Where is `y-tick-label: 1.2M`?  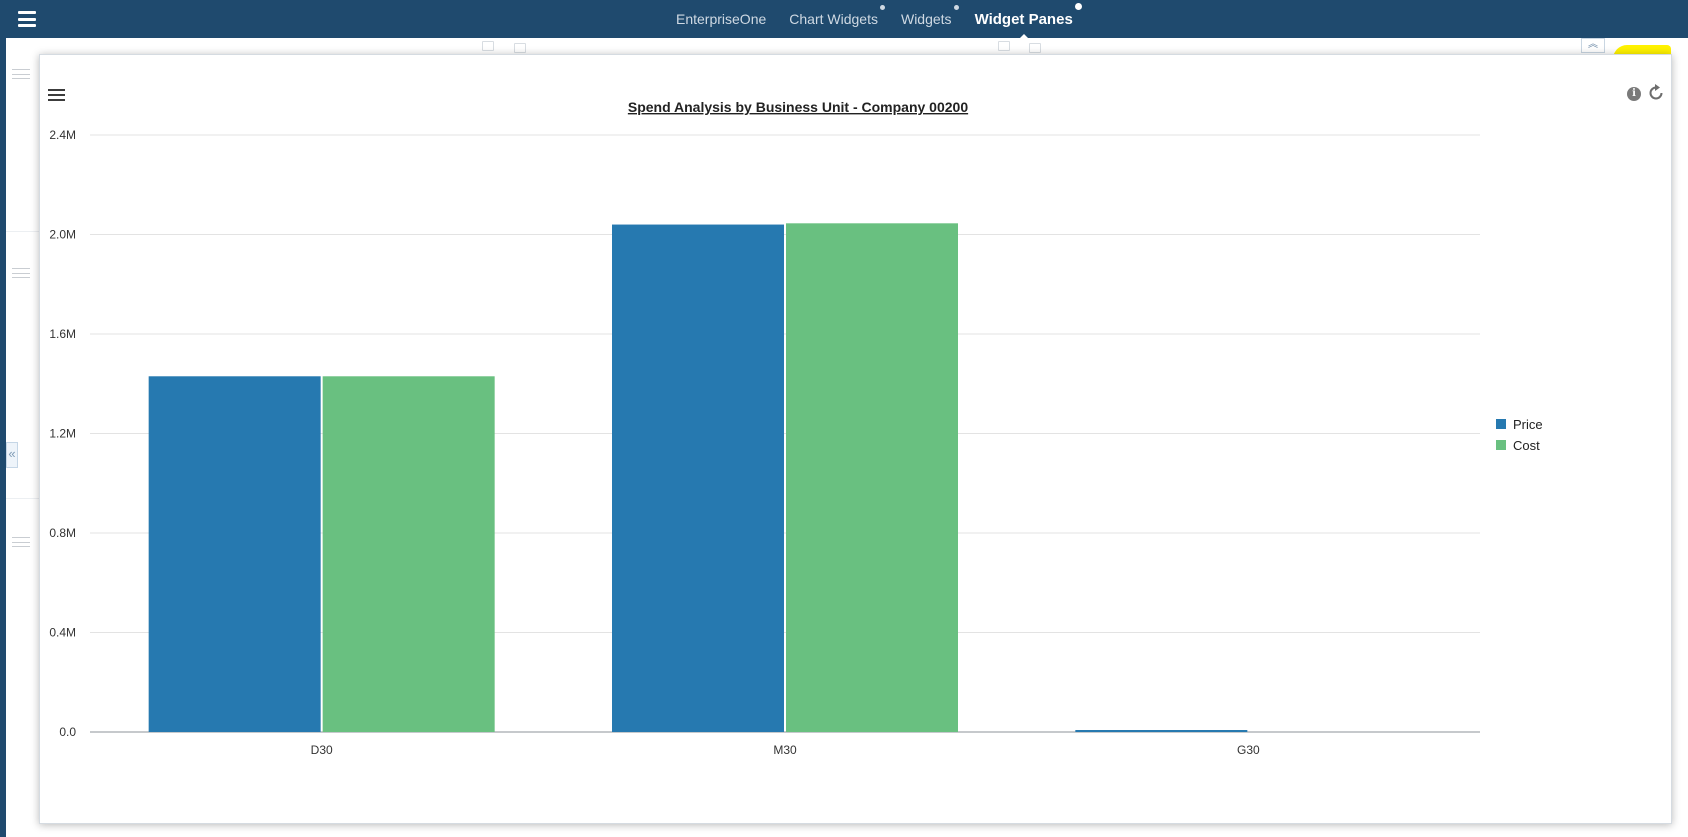
y-tick-label: 1.2M is located at coordinates (62, 434).